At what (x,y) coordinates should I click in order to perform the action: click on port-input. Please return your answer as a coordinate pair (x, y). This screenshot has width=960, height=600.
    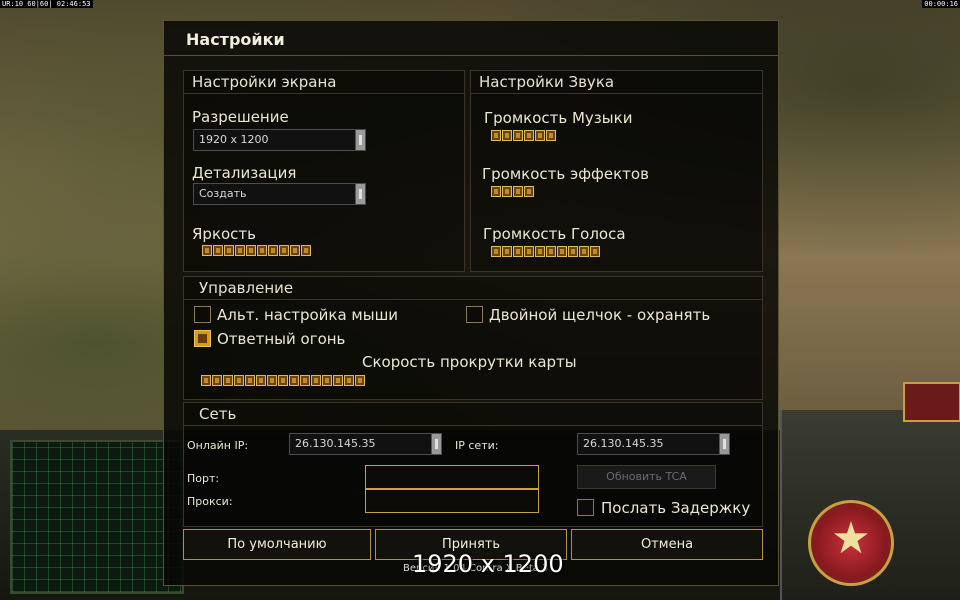
    Looking at the image, I should click on (452, 477).